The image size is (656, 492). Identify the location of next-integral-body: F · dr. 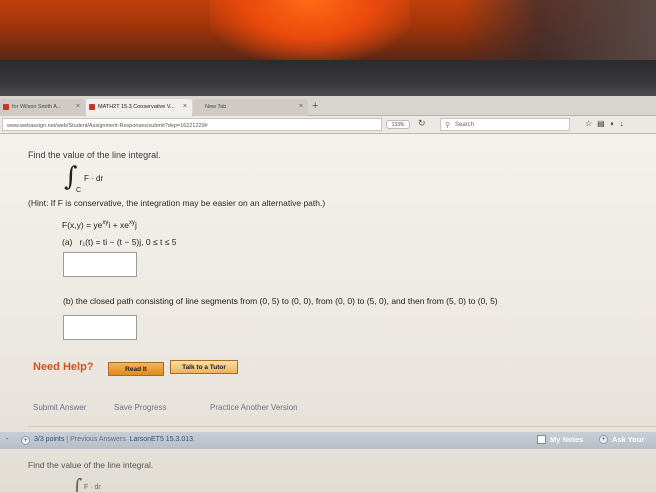
(92, 487).